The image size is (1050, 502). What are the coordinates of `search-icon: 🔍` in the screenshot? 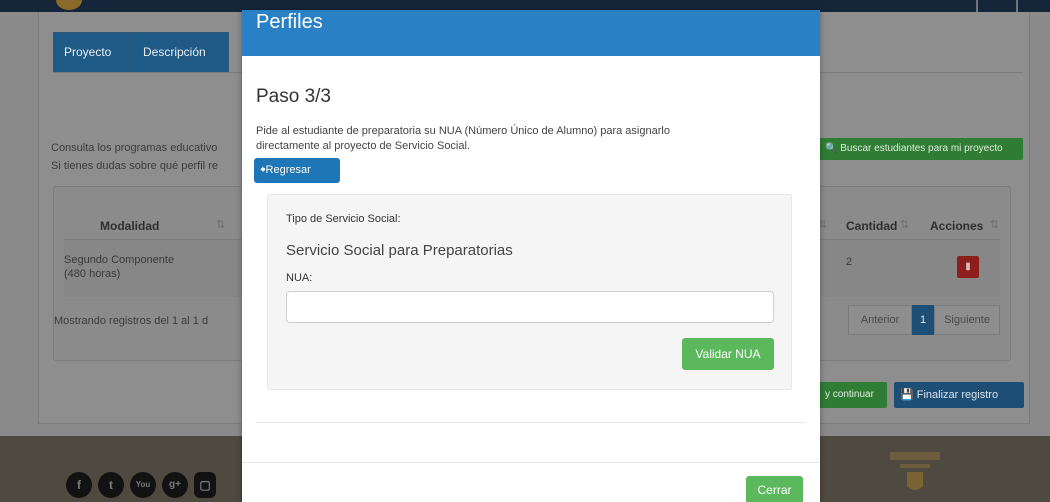 It's located at (831, 148).